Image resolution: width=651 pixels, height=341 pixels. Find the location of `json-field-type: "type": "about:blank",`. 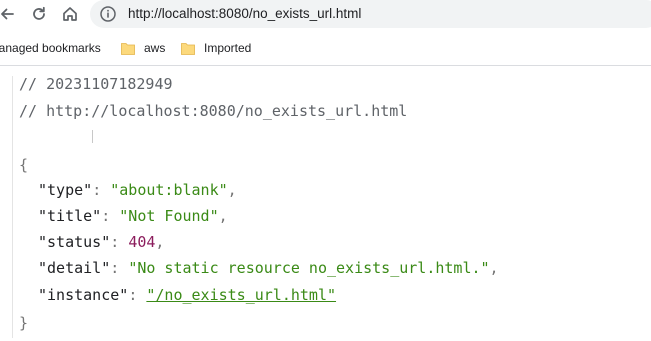

json-field-type: "type": "about:blank", is located at coordinates (137, 190).